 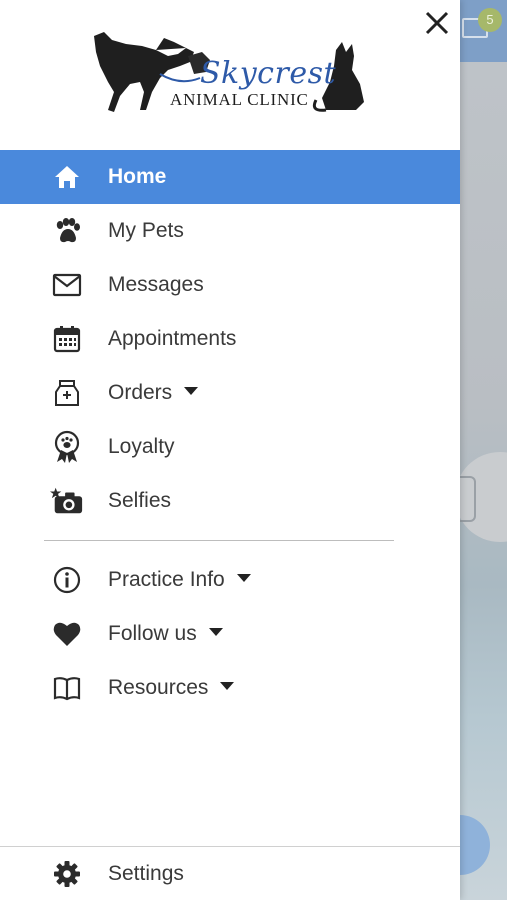 What do you see at coordinates (146, 230) in the screenshot?
I see `menu-item-label: My Pets` at bounding box center [146, 230].